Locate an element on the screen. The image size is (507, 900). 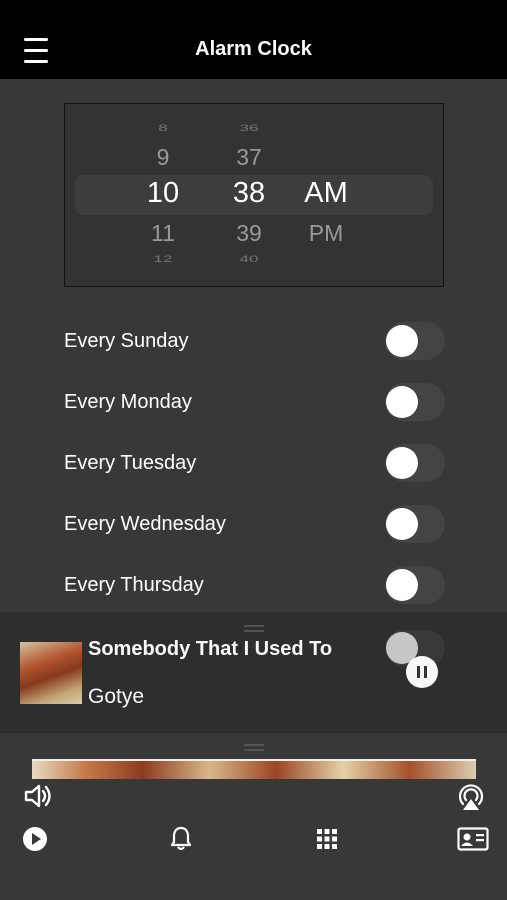
minute-option: 39 is located at coordinates (249, 233).